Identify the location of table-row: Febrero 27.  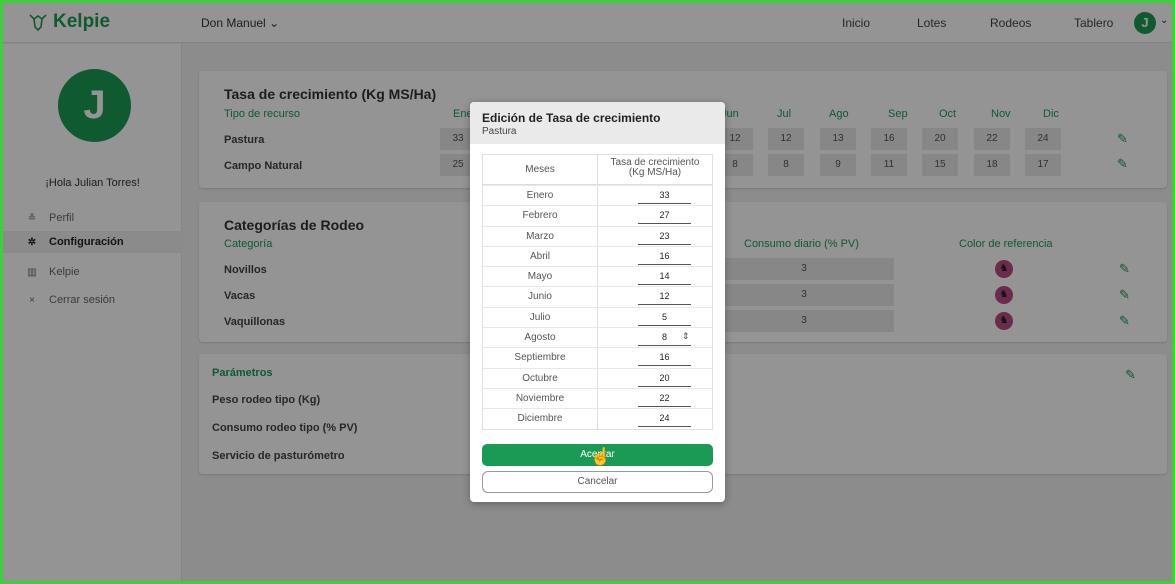
(597, 215).